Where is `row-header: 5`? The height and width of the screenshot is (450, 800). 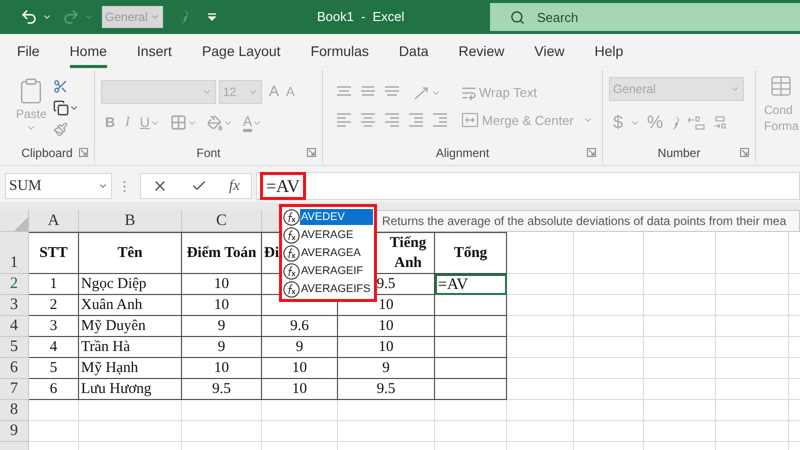
row-header: 5 is located at coordinates (14, 347).